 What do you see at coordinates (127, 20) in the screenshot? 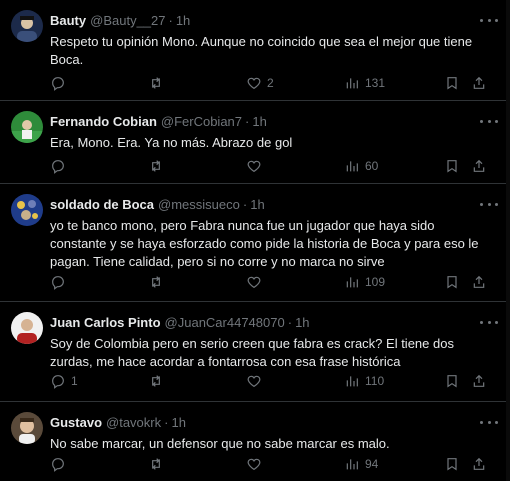
I see `author-handle: @Bauty__27` at bounding box center [127, 20].